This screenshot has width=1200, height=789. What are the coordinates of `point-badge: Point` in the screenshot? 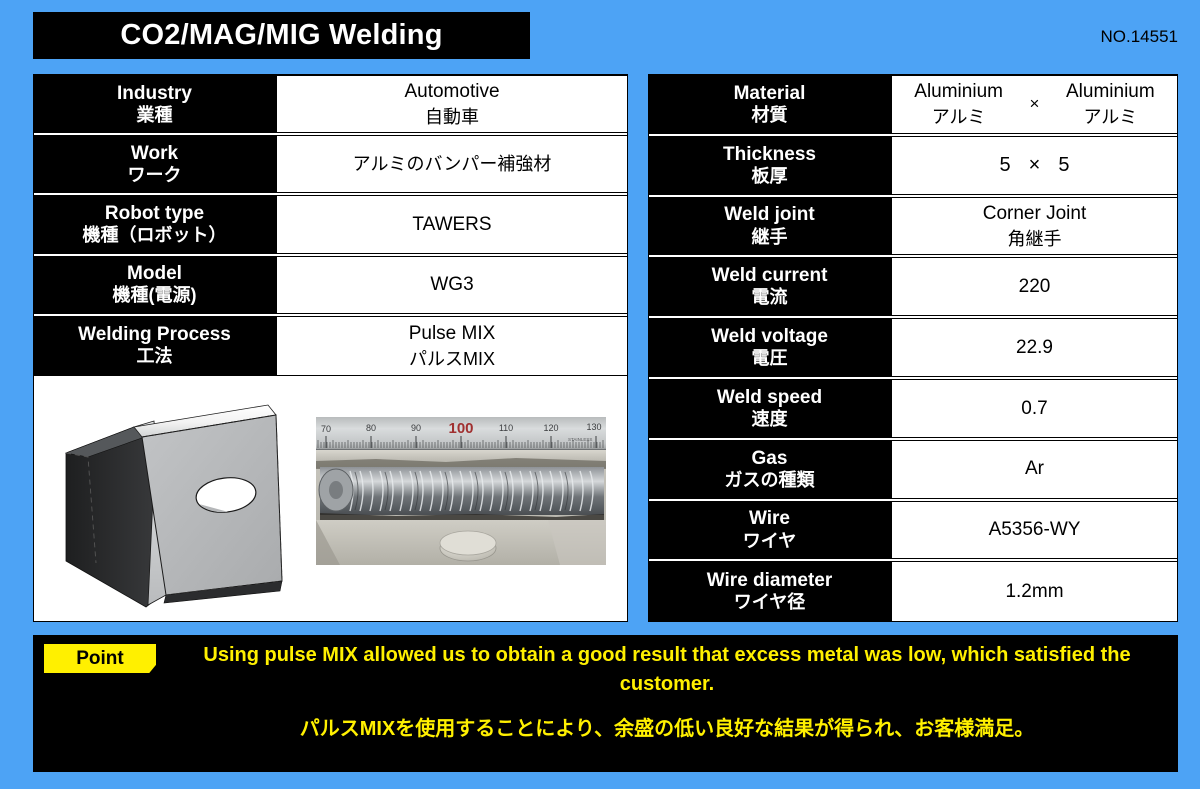 It's located at (100, 658).